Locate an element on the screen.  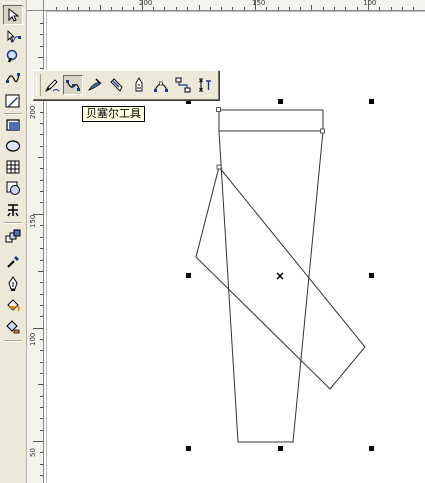
three-point-curve-icon is located at coordinates (161, 86).